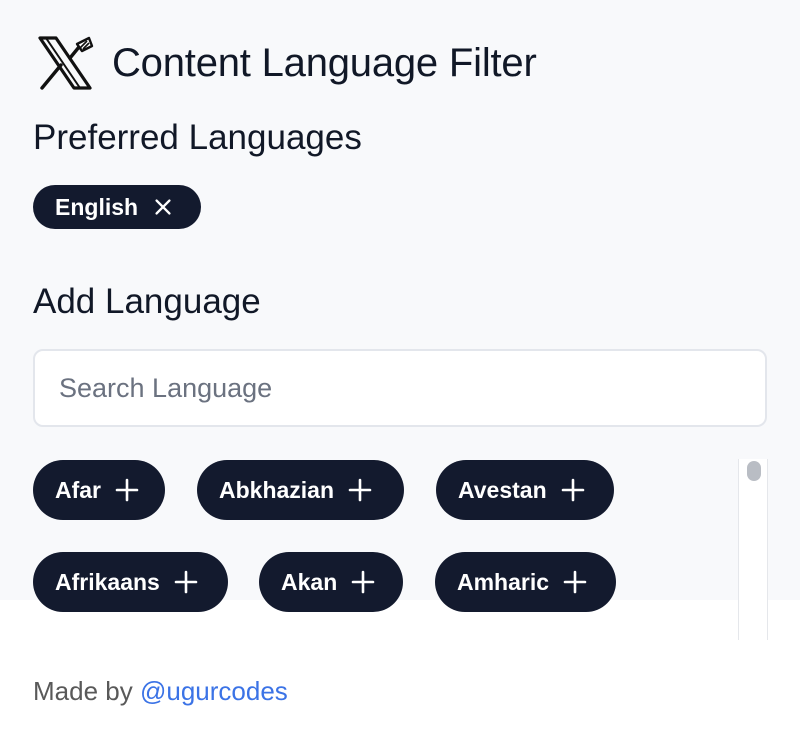  I want to click on page-title: Content Language Filter, so click(324, 62).